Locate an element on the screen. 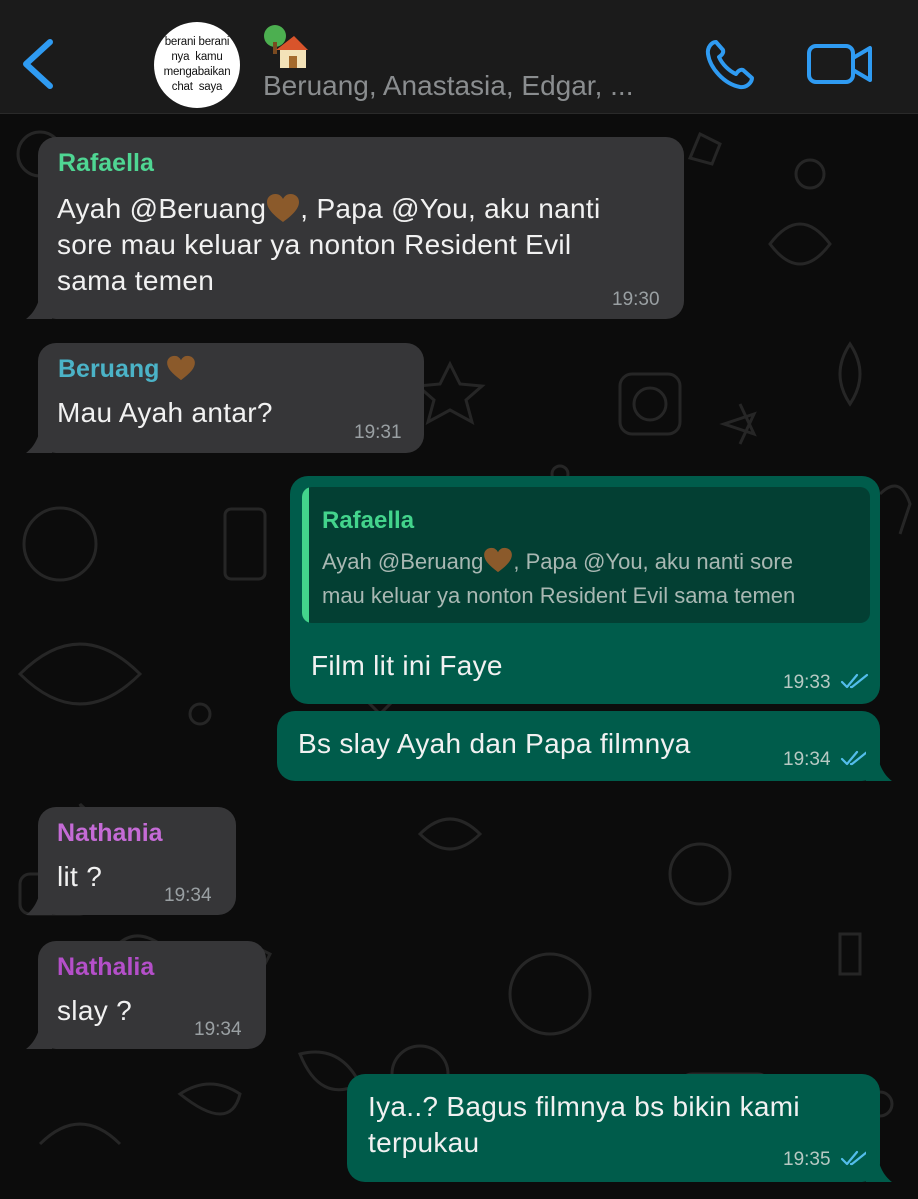  message-text: Mau Ayah antar? is located at coordinates (165, 412).